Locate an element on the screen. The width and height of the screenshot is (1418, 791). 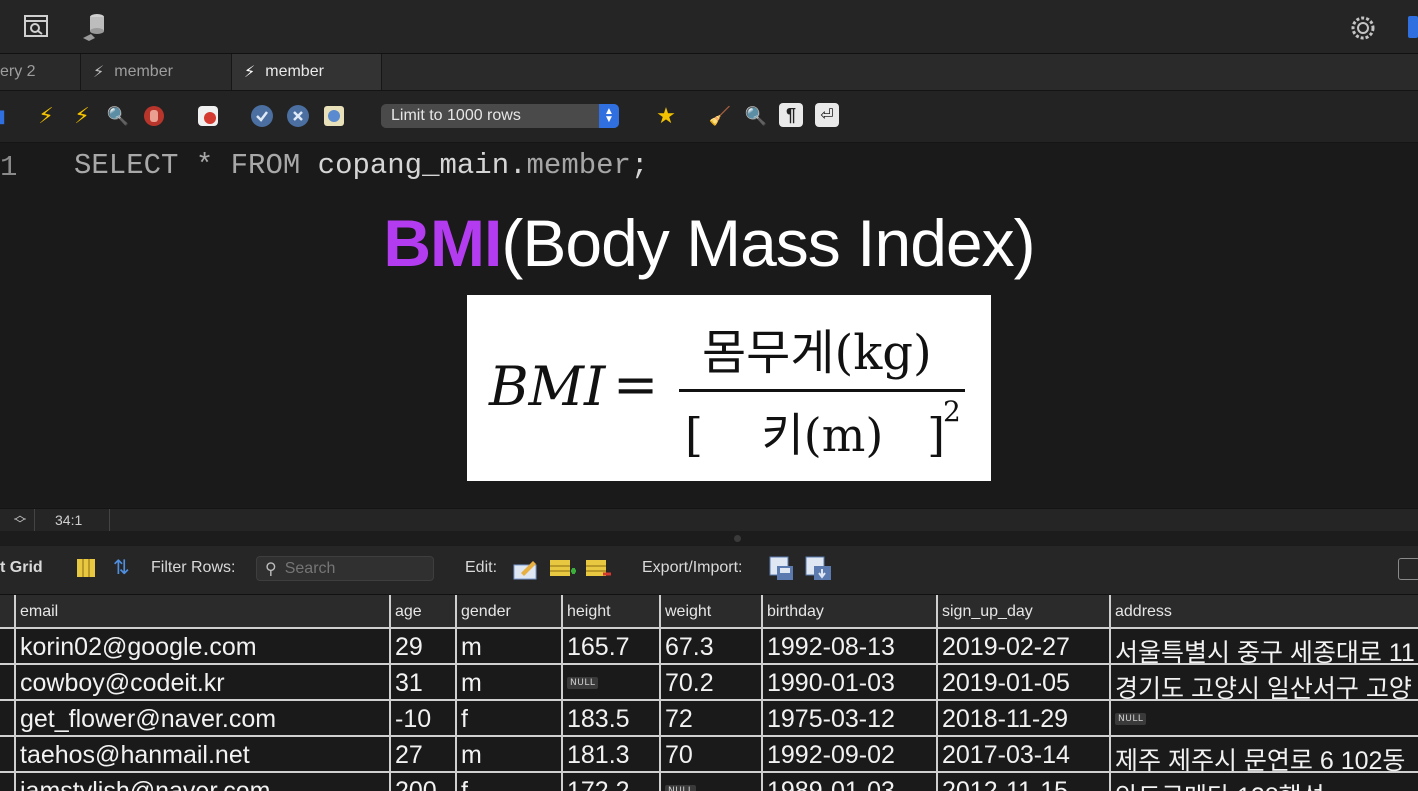
sql-semicolon: ; is located at coordinates (639, 165).